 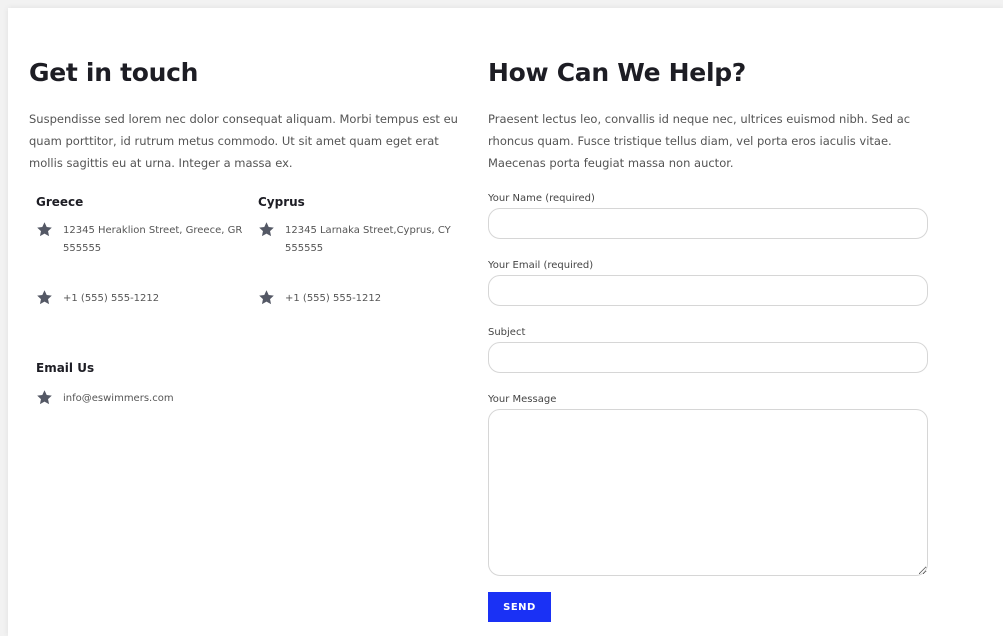 What do you see at coordinates (541, 198) in the screenshot?
I see `name-label: Your Name (required)` at bounding box center [541, 198].